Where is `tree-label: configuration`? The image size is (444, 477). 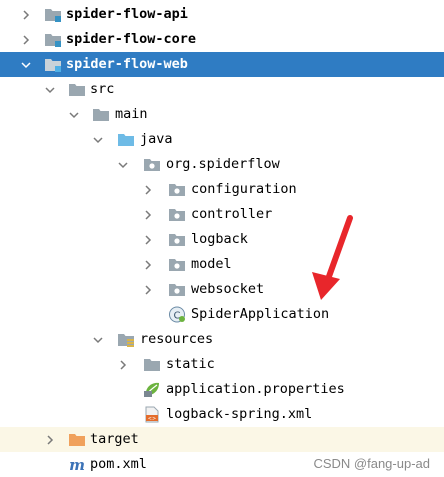 tree-label: configuration is located at coordinates (244, 189).